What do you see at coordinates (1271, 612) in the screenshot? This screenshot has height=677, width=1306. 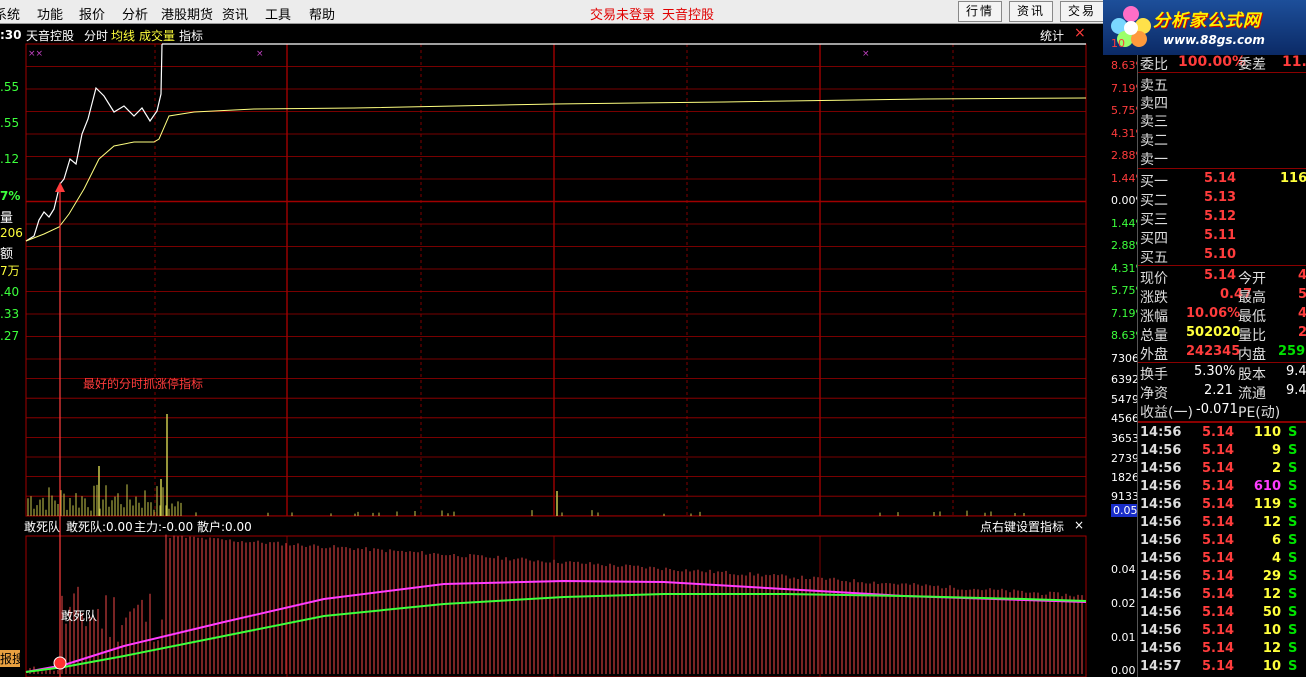 I see `tick-volume: 50` at bounding box center [1271, 612].